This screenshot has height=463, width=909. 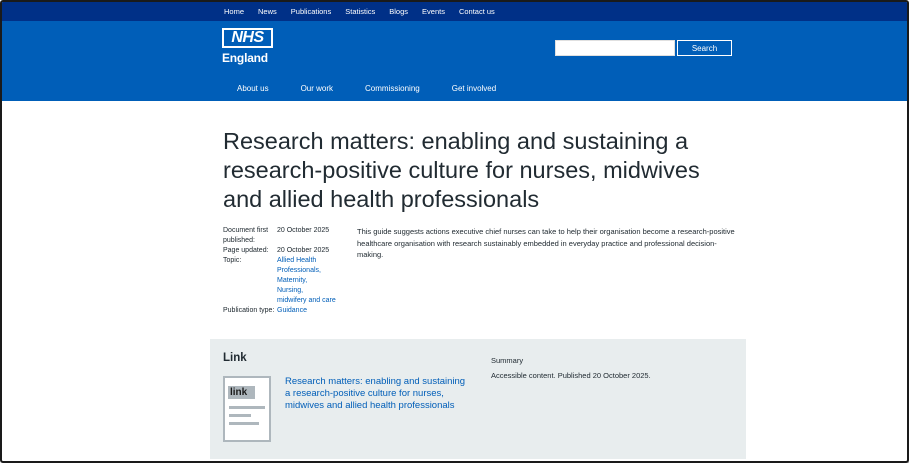 I want to click on main-nav-get-involved: Get involved, so click(x=474, y=88).